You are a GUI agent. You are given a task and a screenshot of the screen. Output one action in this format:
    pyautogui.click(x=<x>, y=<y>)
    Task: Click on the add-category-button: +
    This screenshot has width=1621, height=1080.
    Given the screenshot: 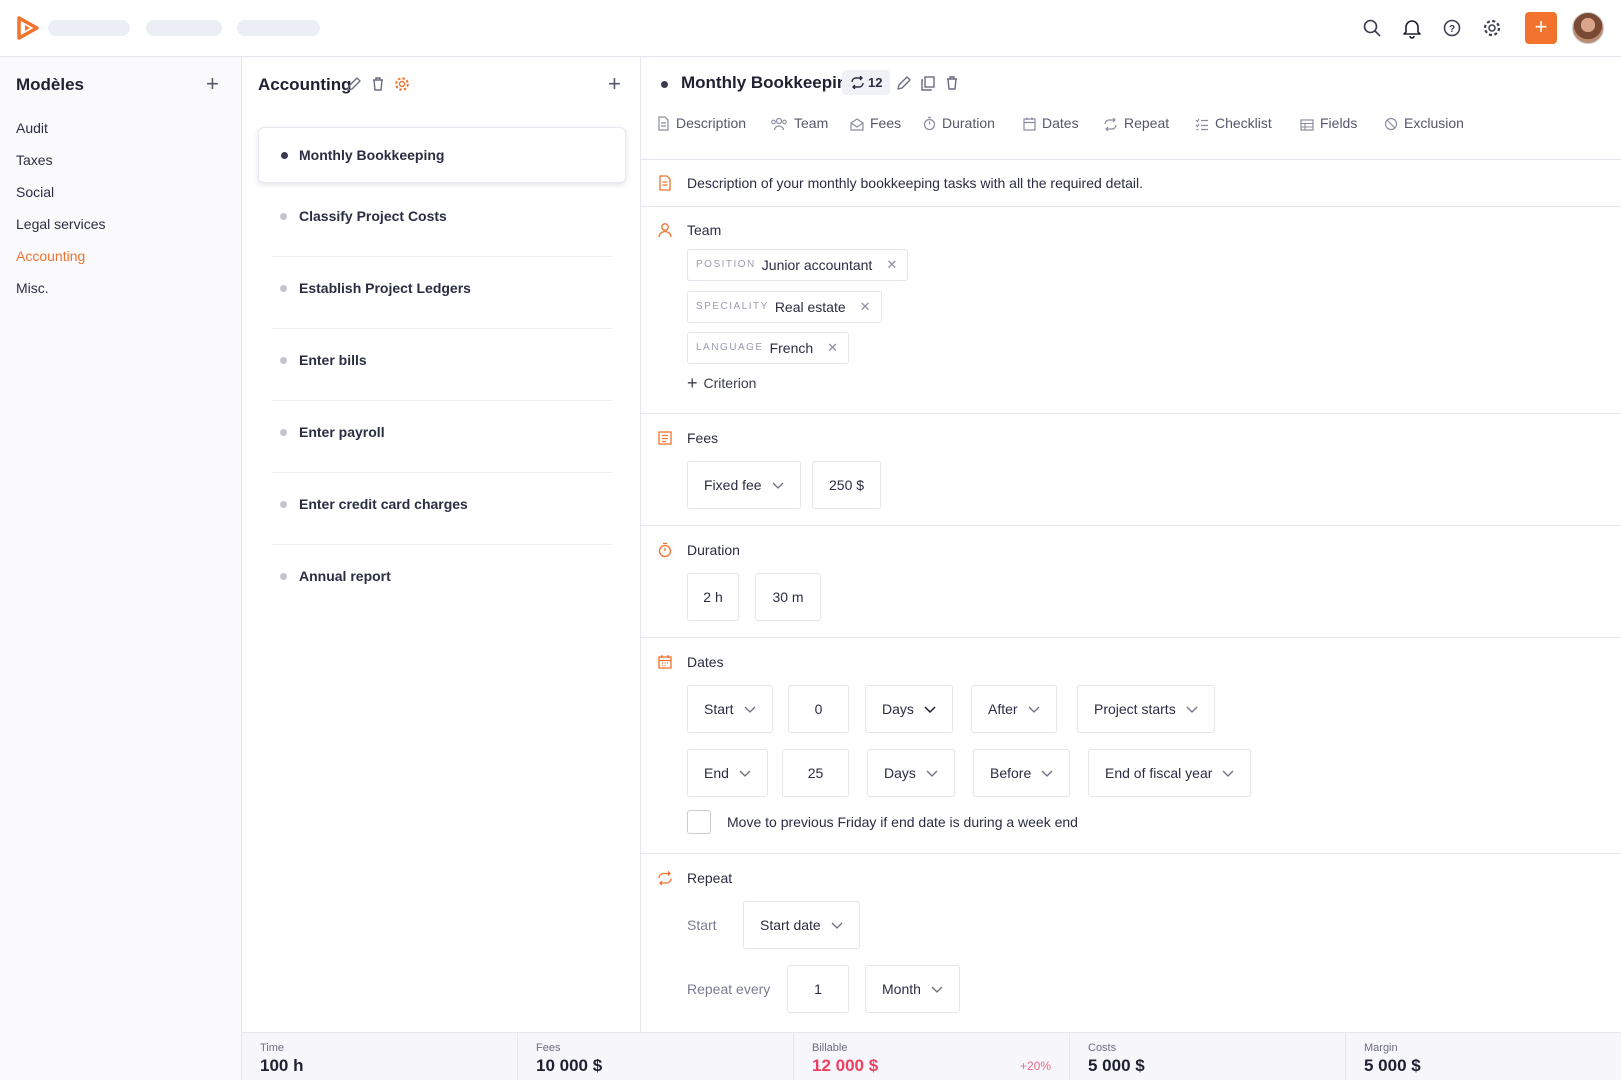 What is the action you would take?
    pyautogui.click(x=212, y=84)
    